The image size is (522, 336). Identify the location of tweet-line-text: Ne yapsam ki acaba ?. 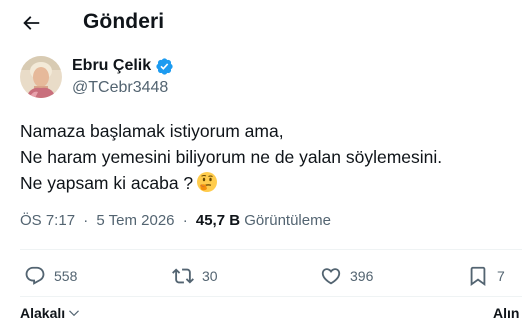
(107, 183).